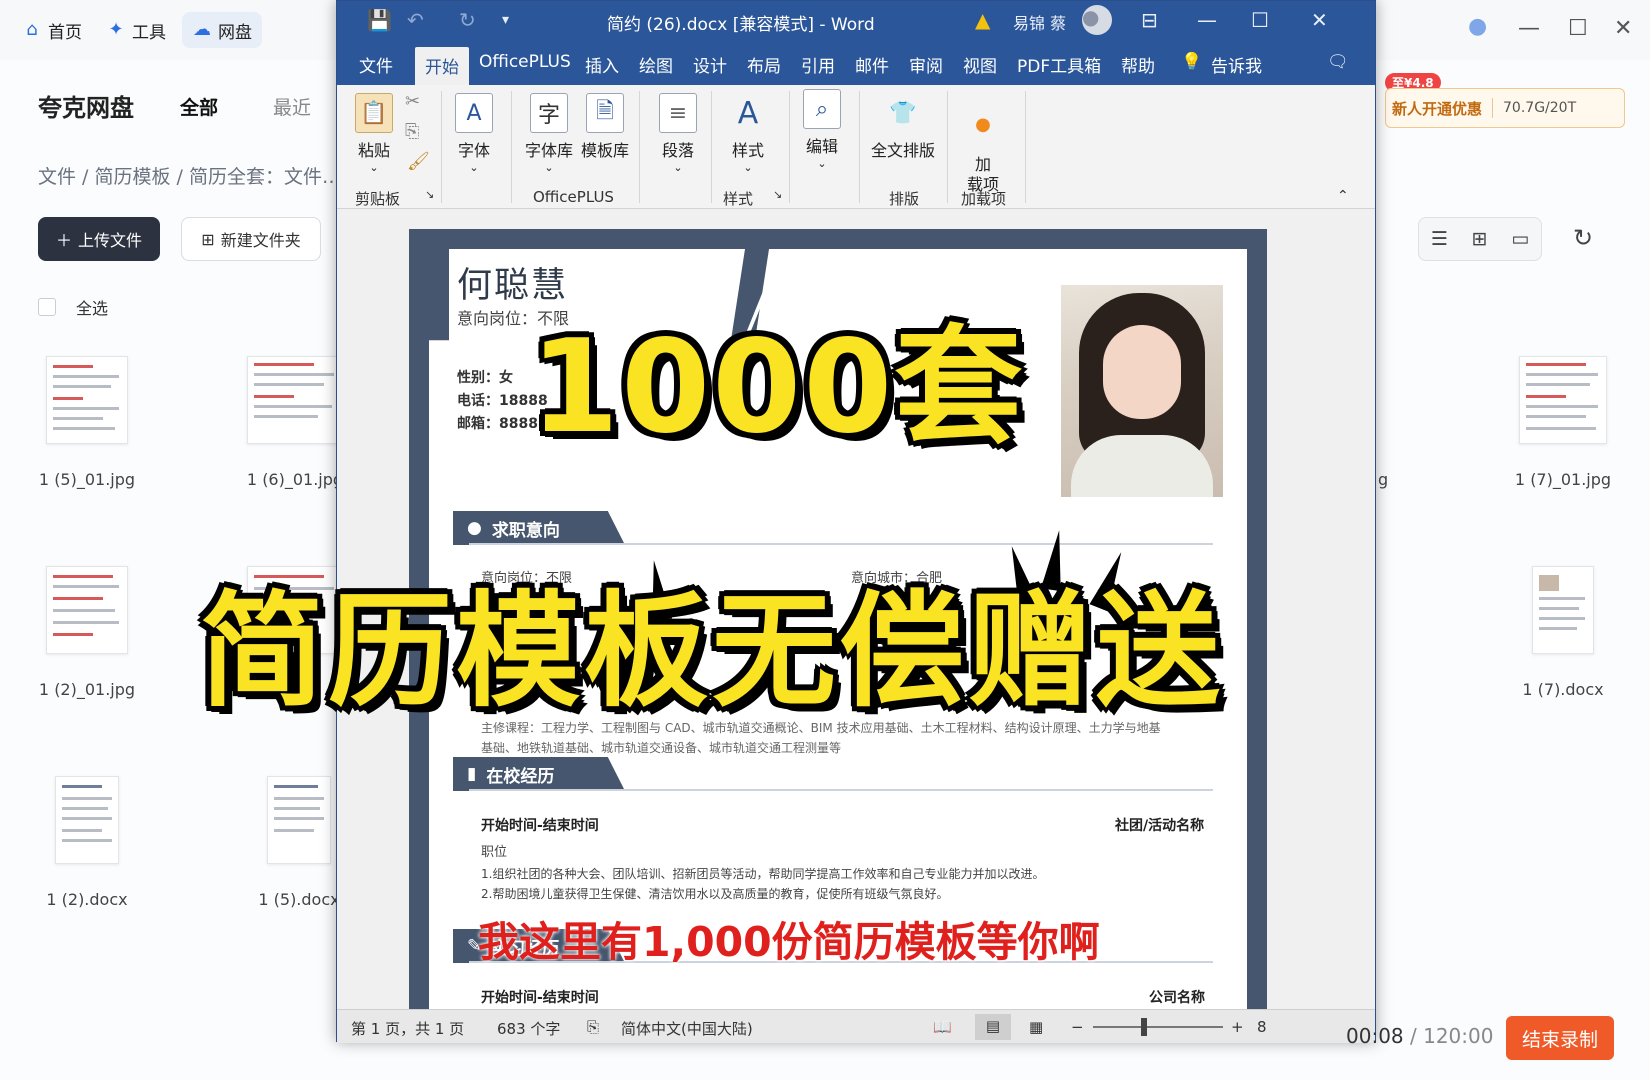 This screenshot has width=1650, height=1080. I want to click on tab-references: 引用, so click(818, 64).